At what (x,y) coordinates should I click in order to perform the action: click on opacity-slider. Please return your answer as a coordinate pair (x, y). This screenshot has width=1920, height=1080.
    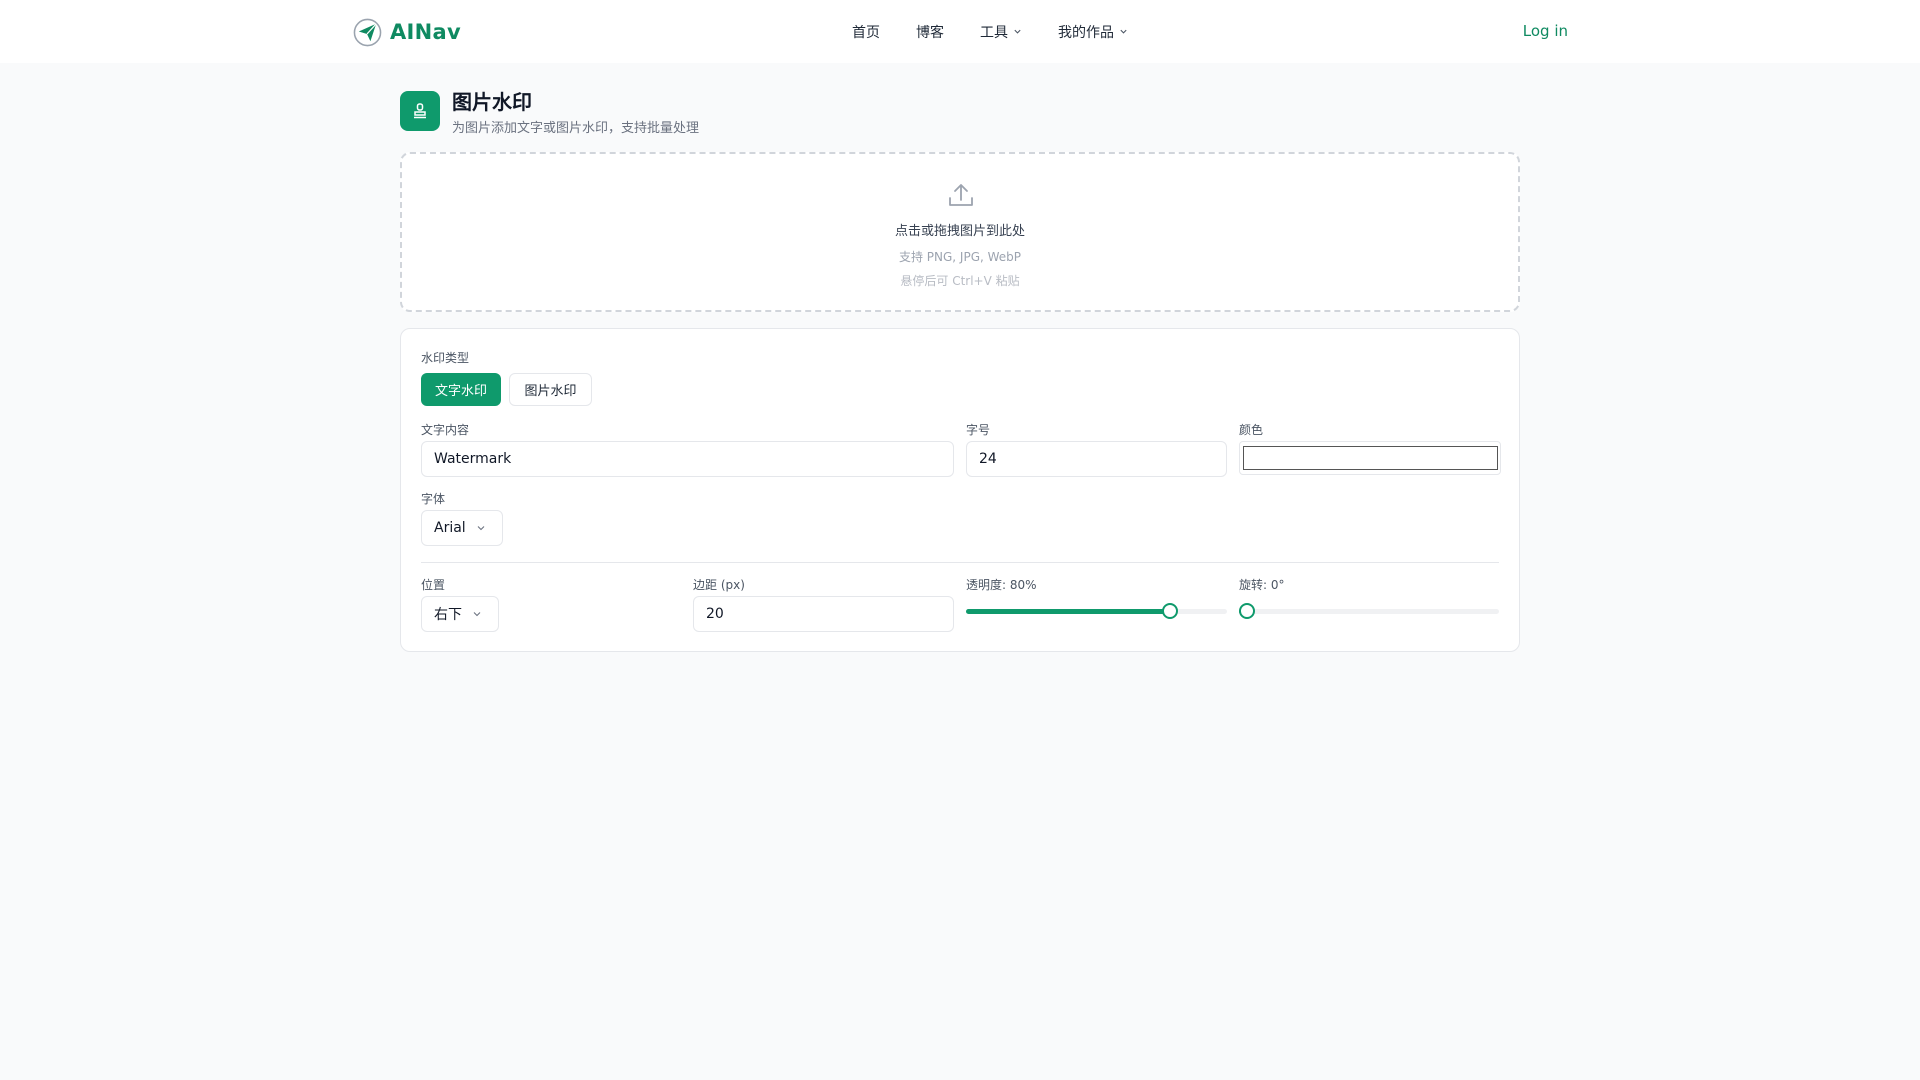
    Looking at the image, I should click on (1096, 611).